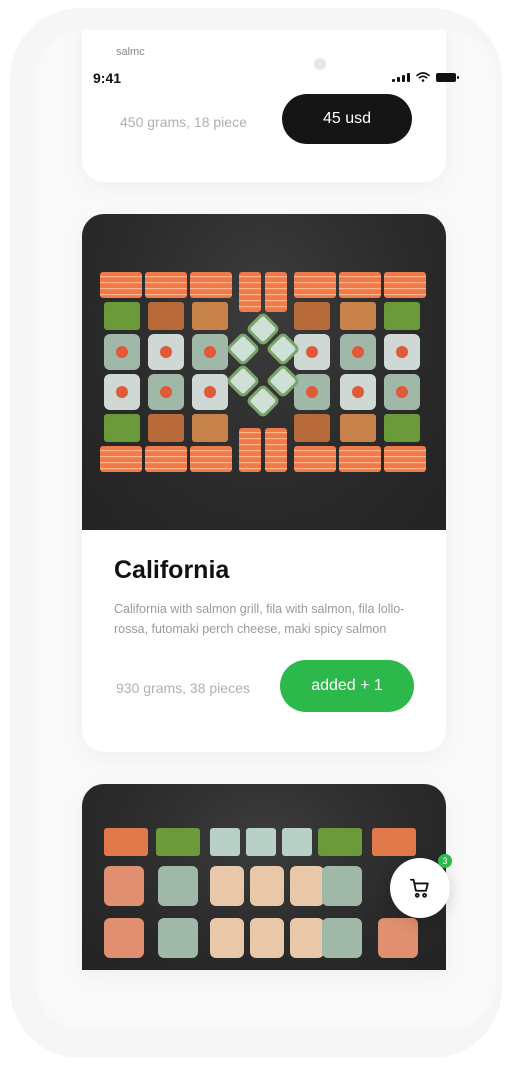  Describe the element at coordinates (183, 688) in the screenshot. I see `product-weight: 930 grams, 38 pieces` at that location.